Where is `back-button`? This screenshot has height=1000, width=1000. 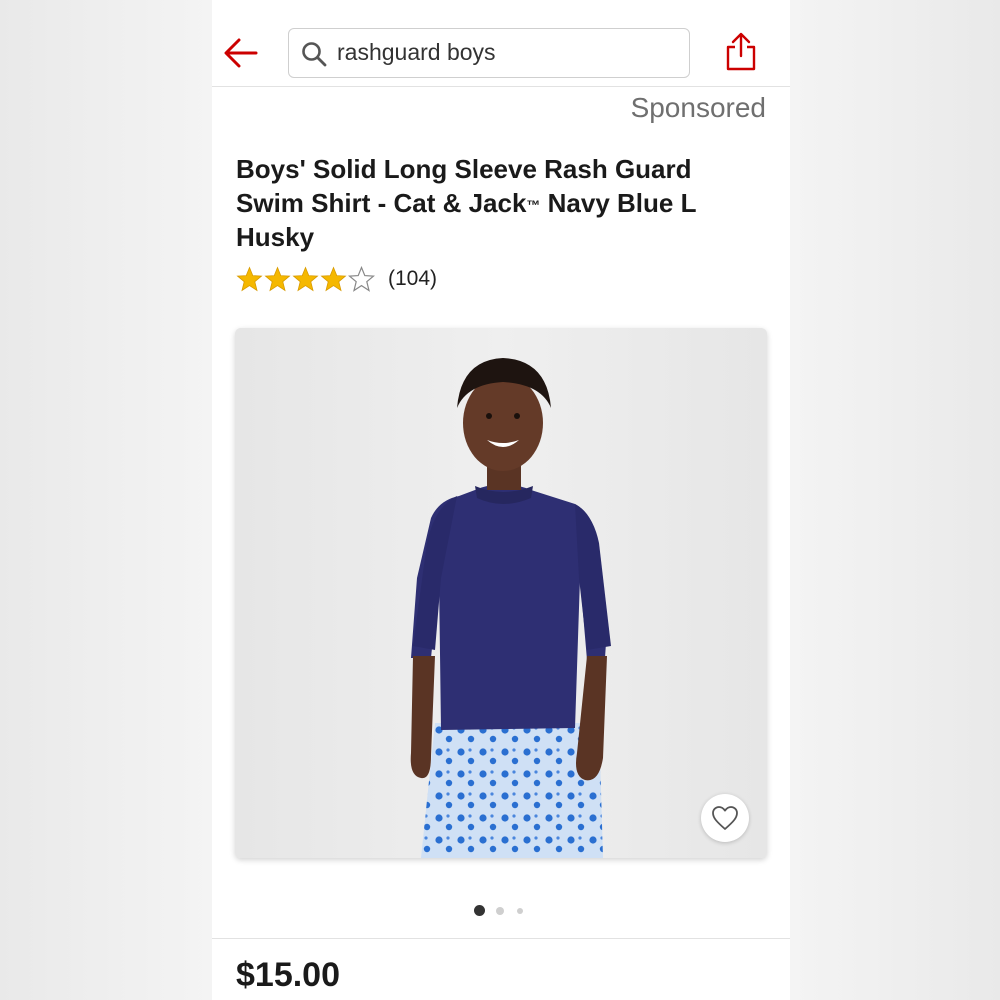 back-button is located at coordinates (241, 53).